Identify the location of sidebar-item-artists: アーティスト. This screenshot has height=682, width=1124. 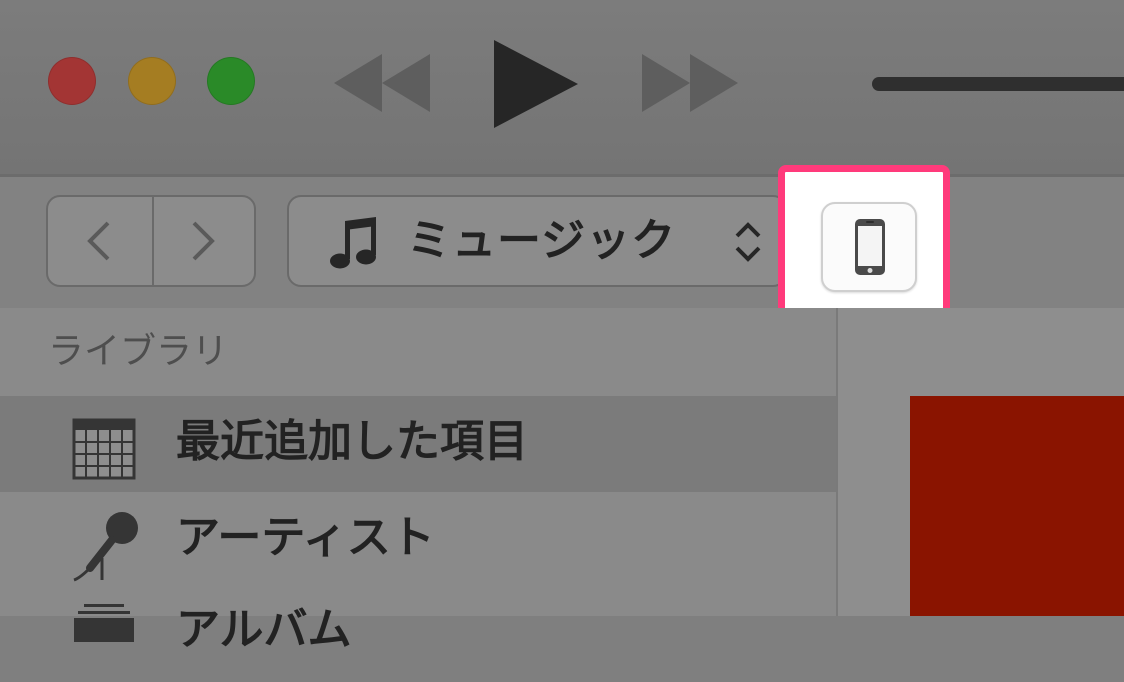
(418, 540).